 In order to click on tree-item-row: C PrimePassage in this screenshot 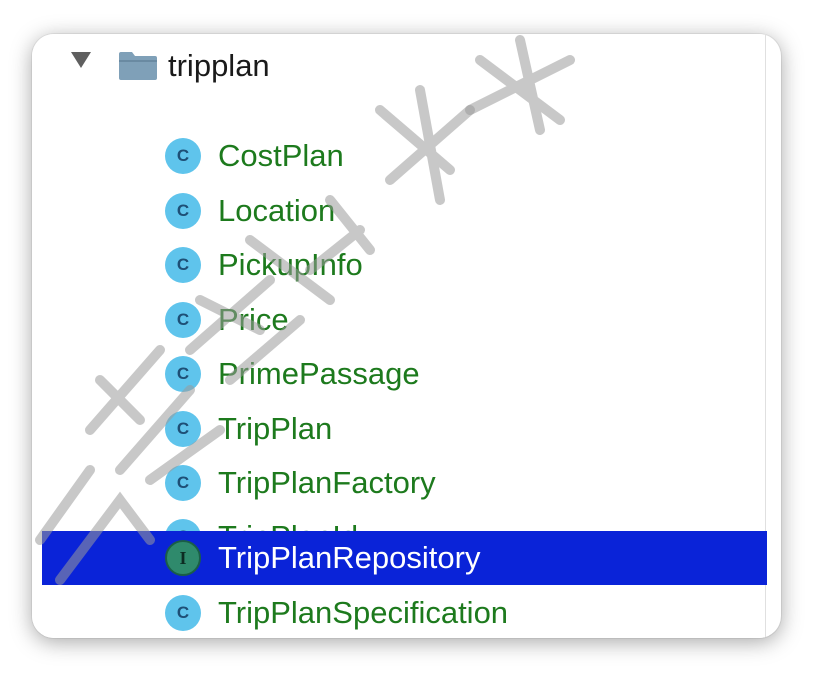, I will do `click(402, 374)`.